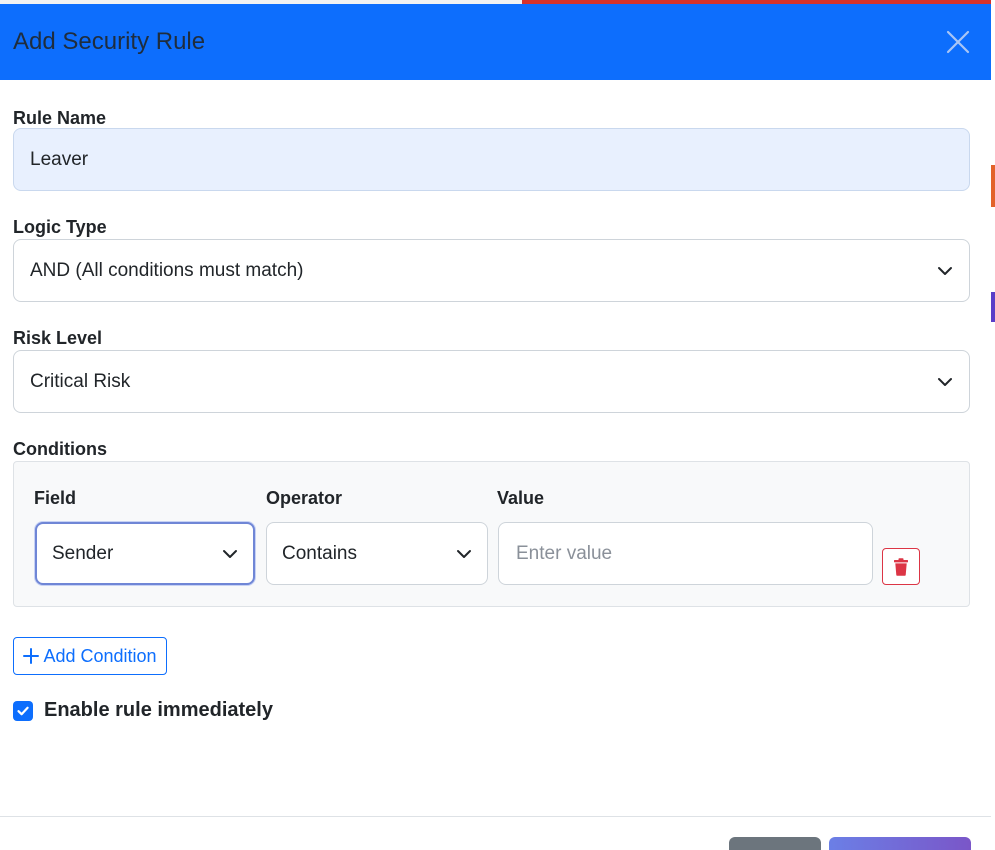 Image resolution: width=995 pixels, height=850 pixels. Describe the element at coordinates (58, 338) in the screenshot. I see `risk-level-label: Risk Level` at that location.